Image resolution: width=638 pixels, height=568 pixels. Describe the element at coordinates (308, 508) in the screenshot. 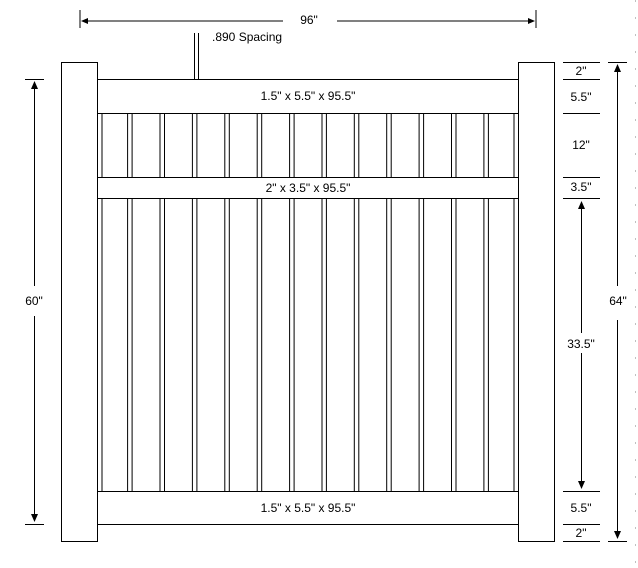

I see `bottom-rail-label: 1.5" x 5.5" x 95.5"` at that location.